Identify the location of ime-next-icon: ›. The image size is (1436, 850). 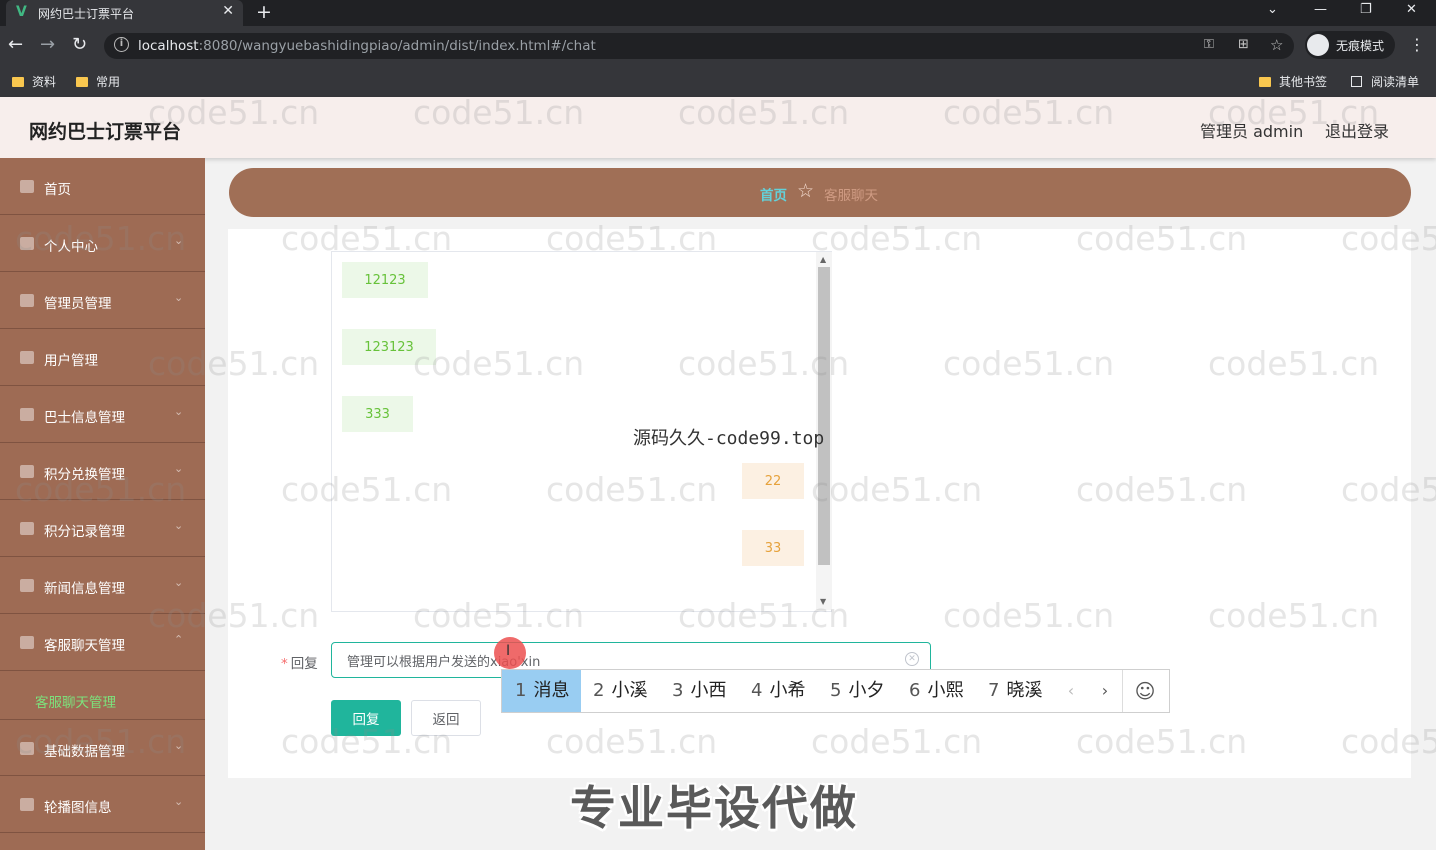
(1105, 691).